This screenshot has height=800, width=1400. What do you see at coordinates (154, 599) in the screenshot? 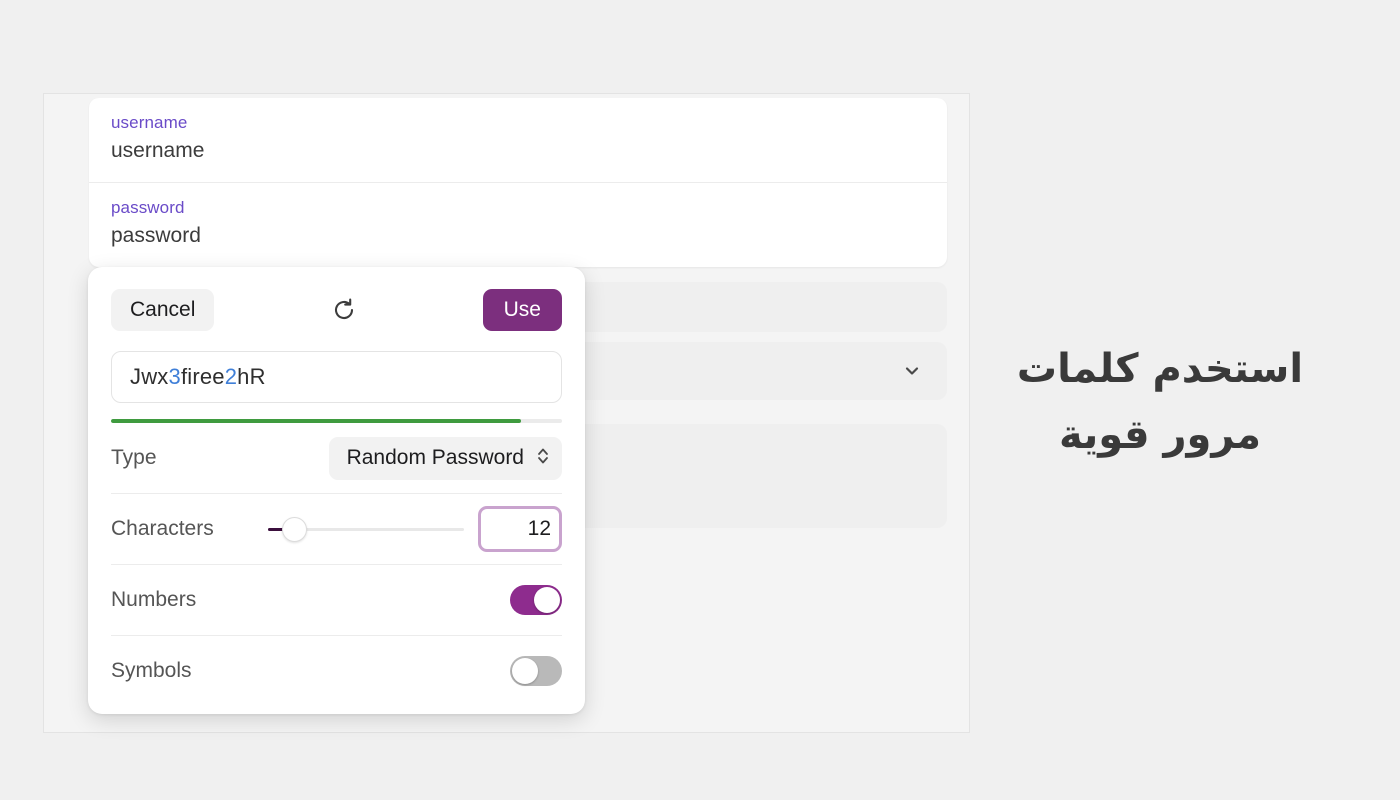
I see `numbers-label: Numbers` at bounding box center [154, 599].